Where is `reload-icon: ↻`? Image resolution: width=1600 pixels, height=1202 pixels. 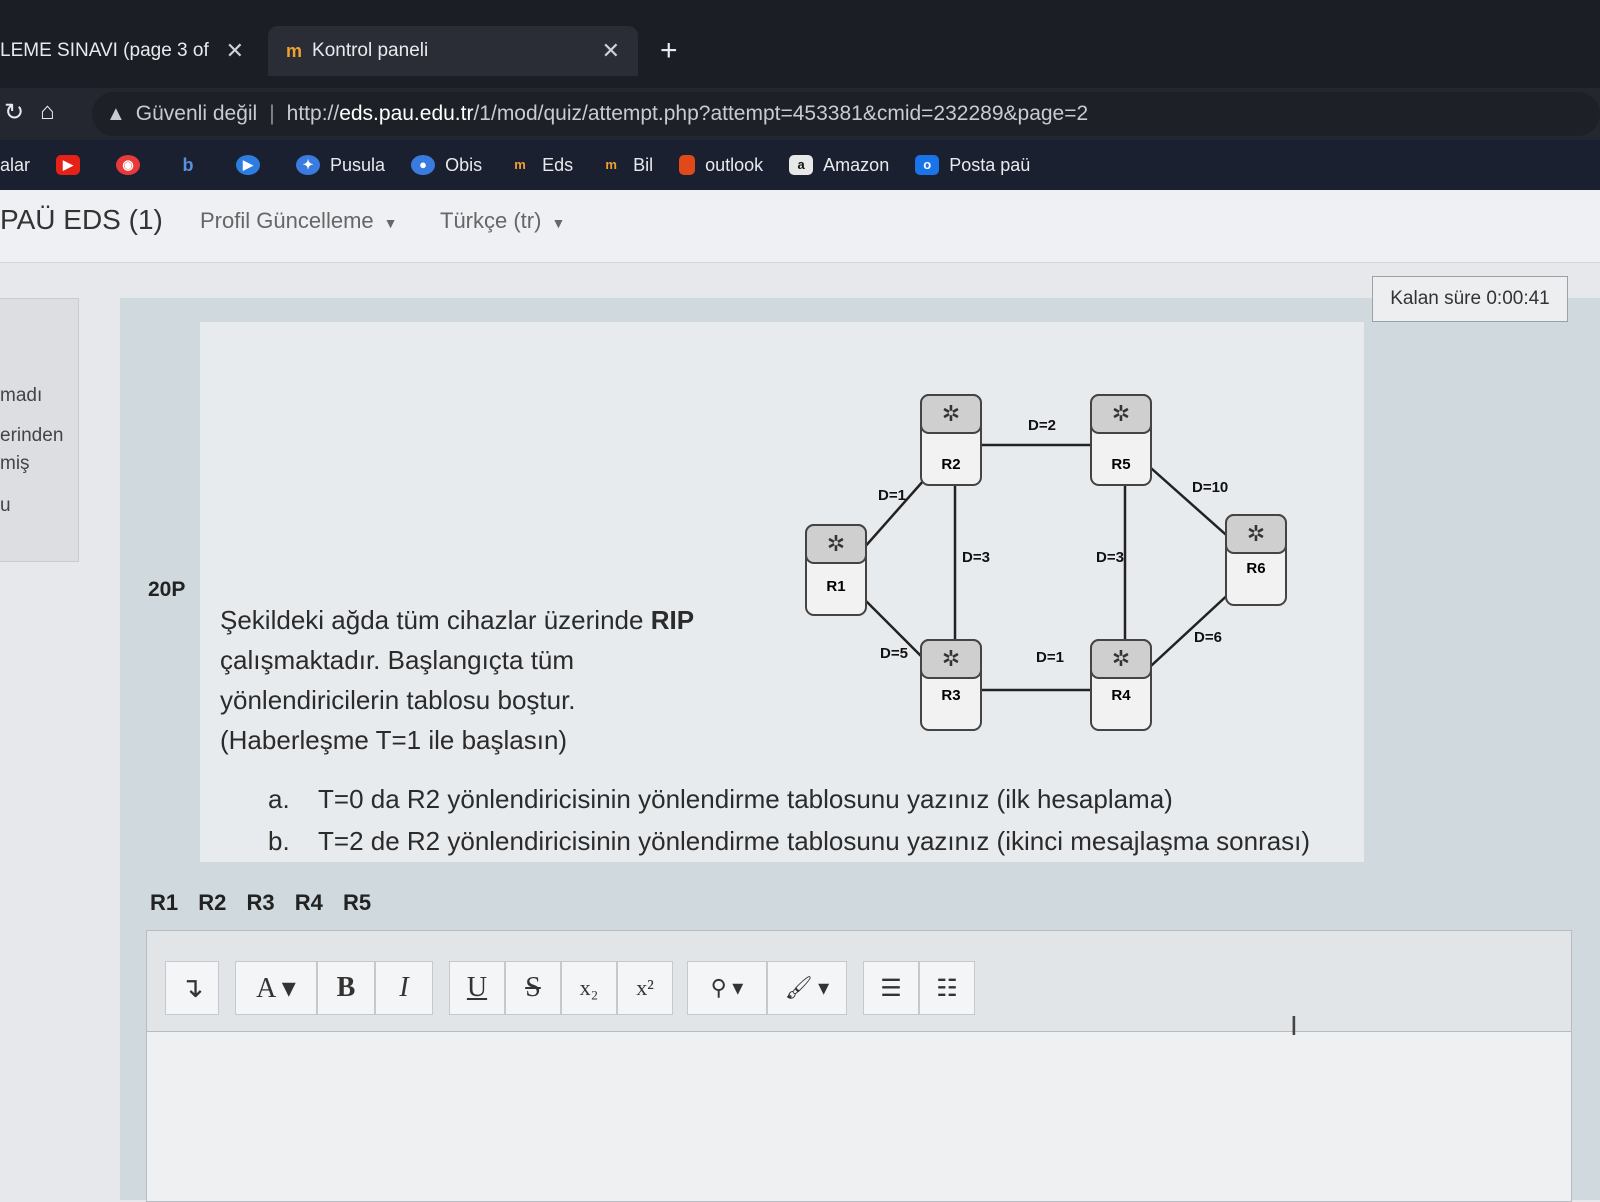 reload-icon: ↻ is located at coordinates (14, 112).